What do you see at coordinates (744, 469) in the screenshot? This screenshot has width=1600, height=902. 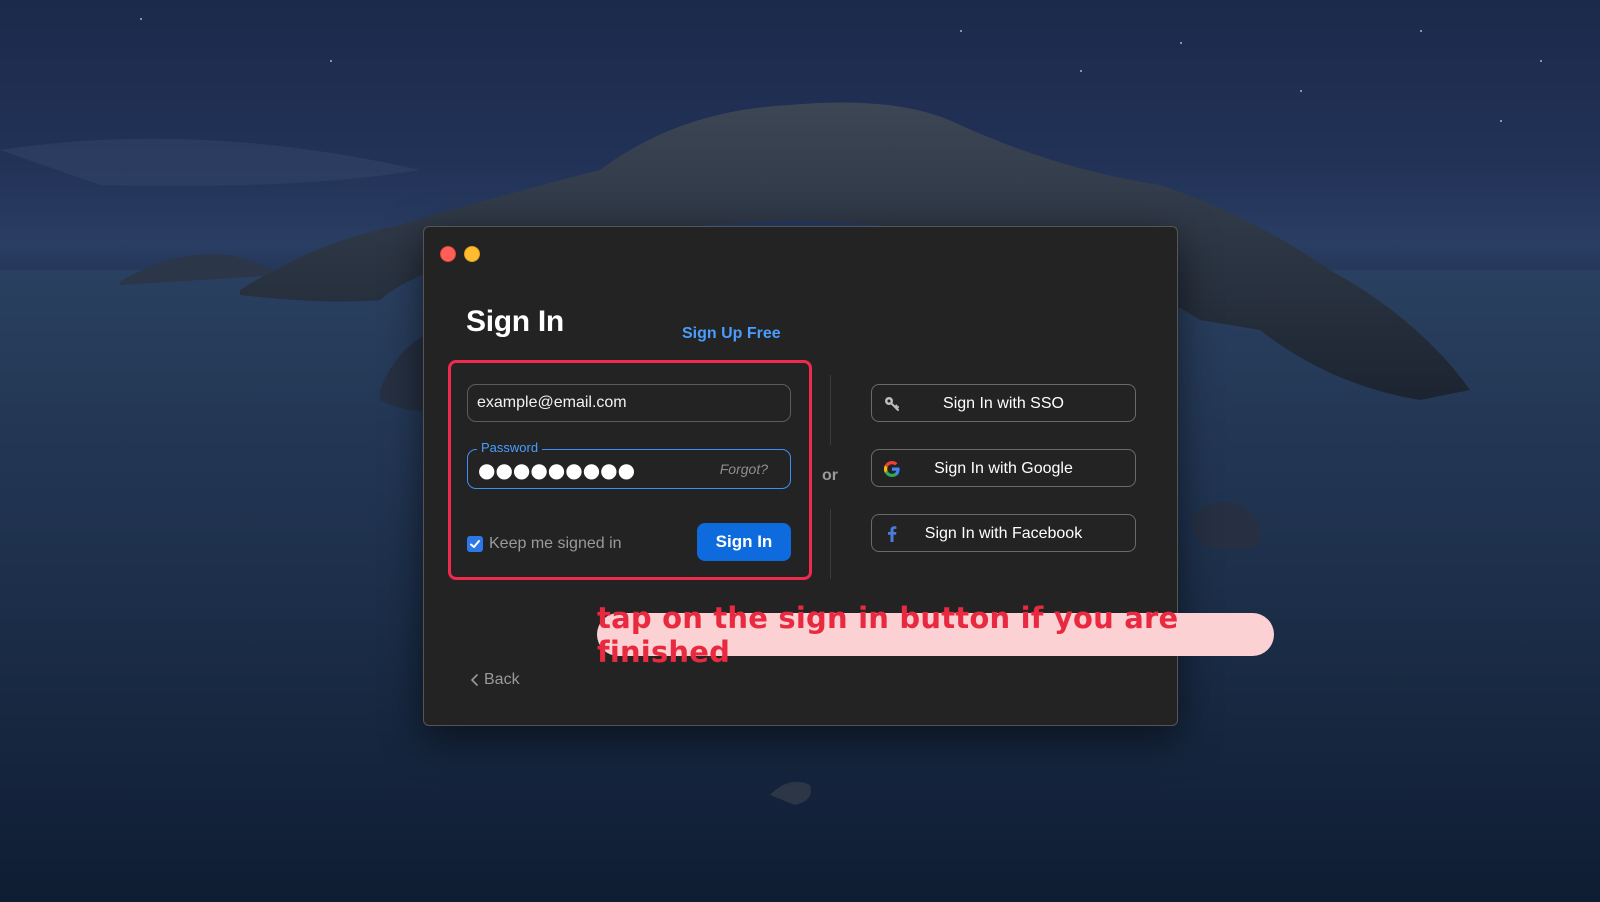 I see `forgot-password-link: Forgot?` at bounding box center [744, 469].